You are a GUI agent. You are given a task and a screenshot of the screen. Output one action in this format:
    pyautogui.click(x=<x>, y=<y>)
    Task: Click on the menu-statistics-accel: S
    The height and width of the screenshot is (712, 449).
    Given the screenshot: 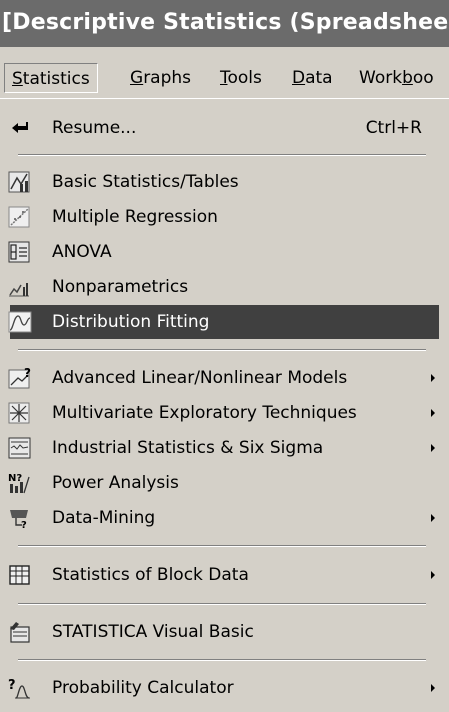 What is the action you would take?
    pyautogui.click(x=17, y=79)
    